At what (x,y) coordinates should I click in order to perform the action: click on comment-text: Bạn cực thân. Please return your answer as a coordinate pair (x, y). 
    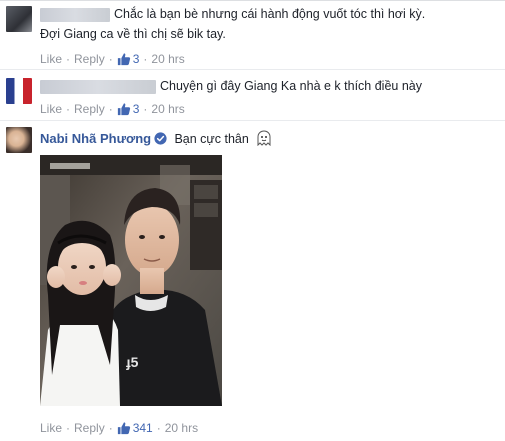
    Looking at the image, I should click on (211, 139).